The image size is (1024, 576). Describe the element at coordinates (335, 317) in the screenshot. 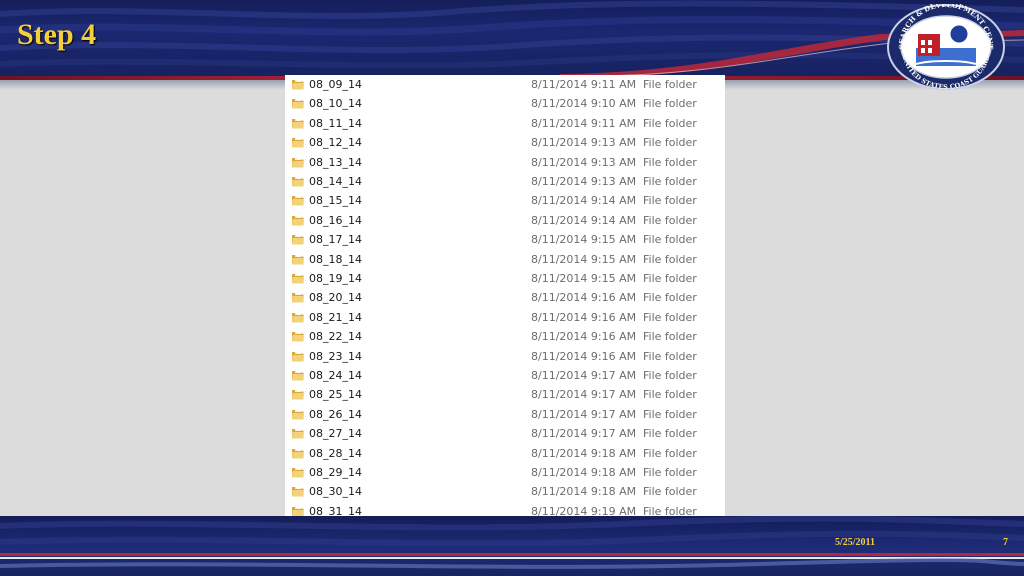

I see `folder-name: 08_21_14` at that location.